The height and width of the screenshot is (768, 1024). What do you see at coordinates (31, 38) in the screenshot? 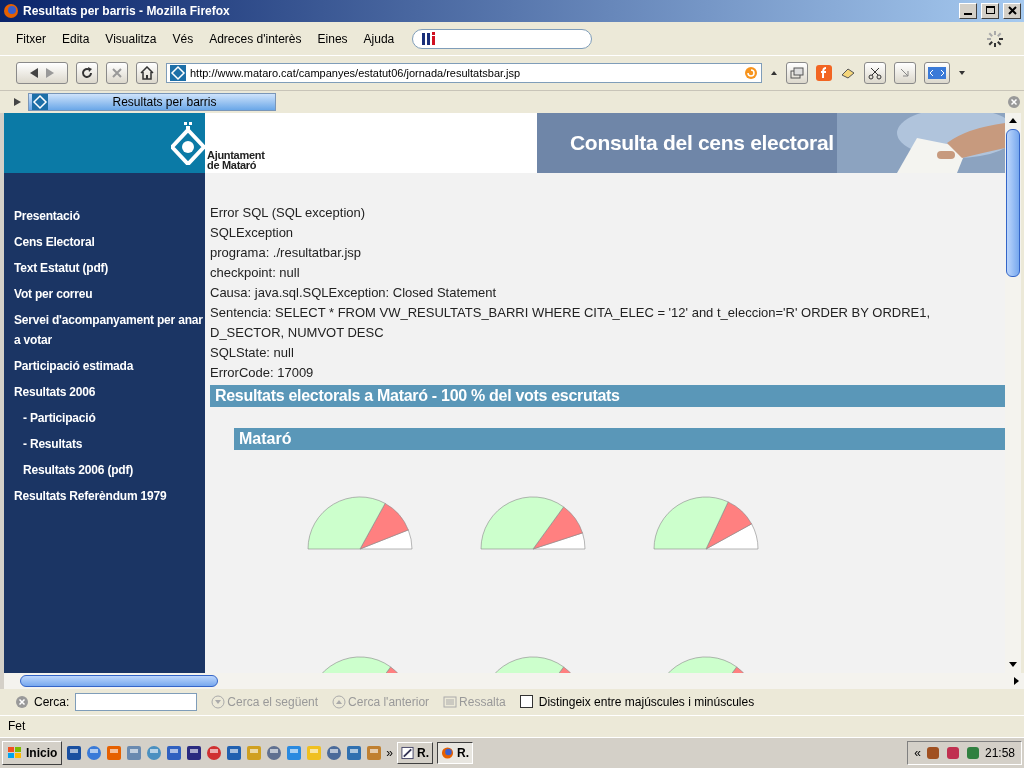
I see `menu-item: Fitxer` at bounding box center [31, 38].